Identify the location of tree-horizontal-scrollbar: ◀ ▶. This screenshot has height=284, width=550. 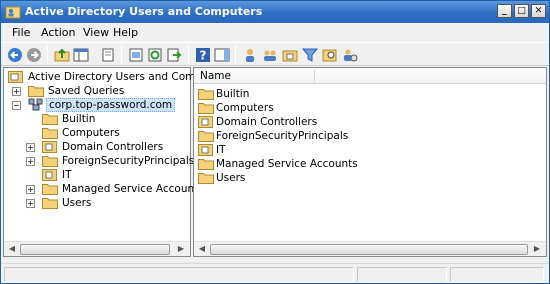
(97, 248).